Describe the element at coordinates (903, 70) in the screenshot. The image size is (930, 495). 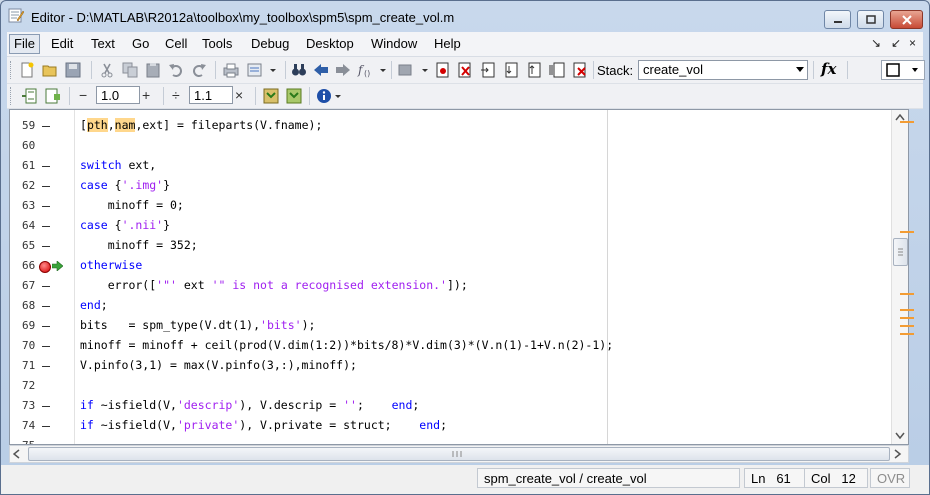
I see `editor-layout-button` at that location.